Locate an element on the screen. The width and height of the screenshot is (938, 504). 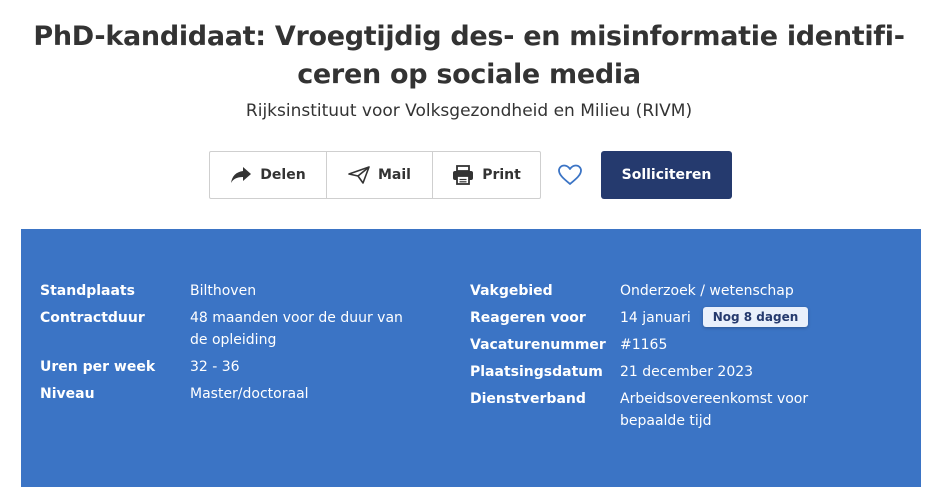
detail-label: Standplaats is located at coordinates (87, 291).